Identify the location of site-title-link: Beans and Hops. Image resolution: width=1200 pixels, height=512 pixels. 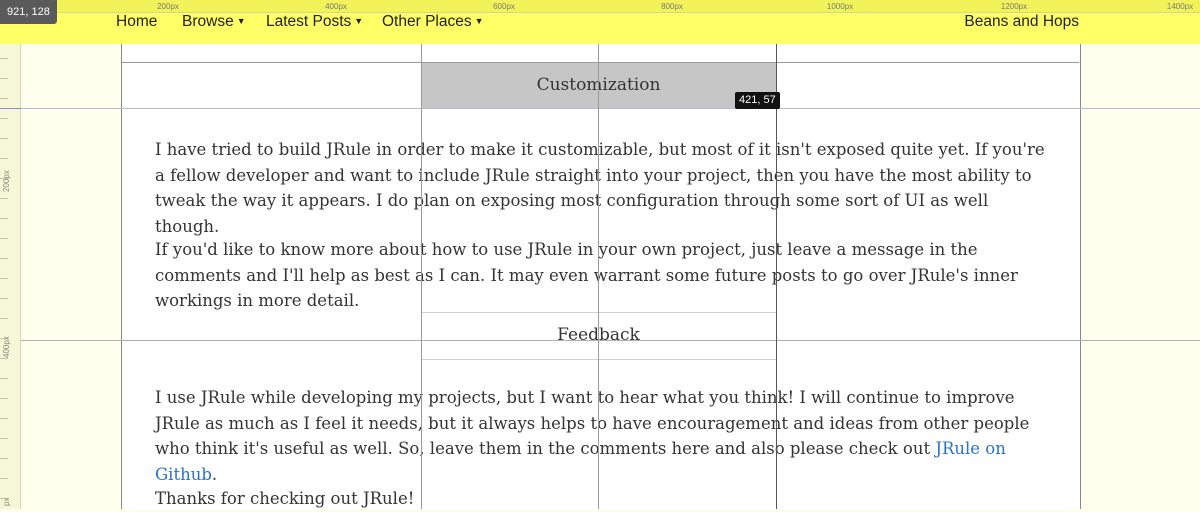
(1021, 22).